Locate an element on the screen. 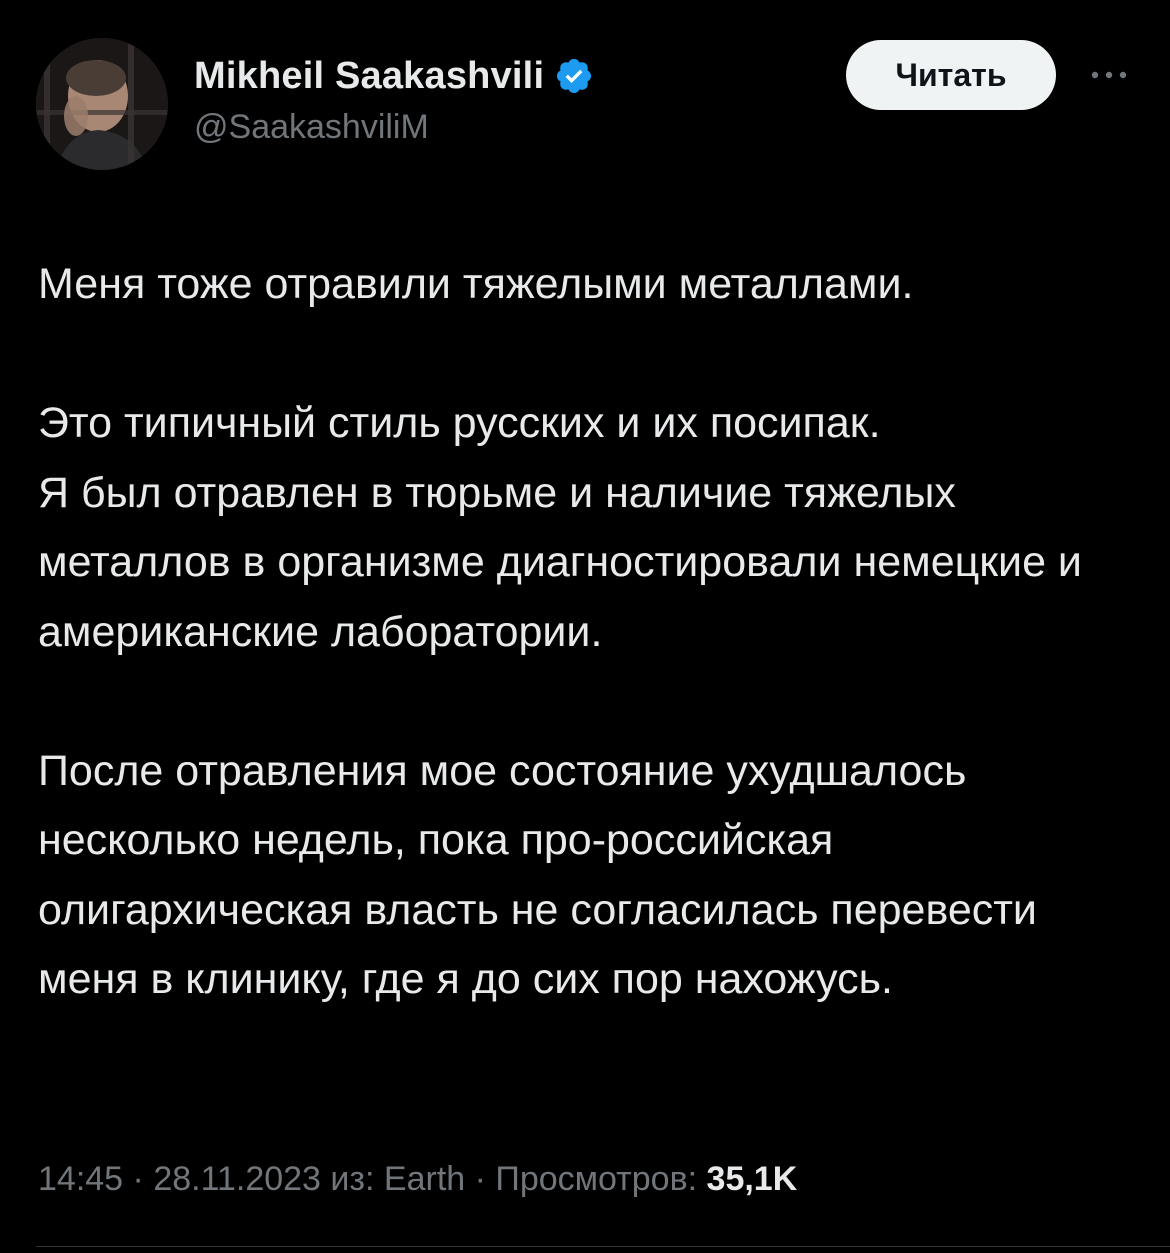 The width and height of the screenshot is (1170, 1253). display-name-row: Mikheil Saakashvili is located at coordinates (394, 76).